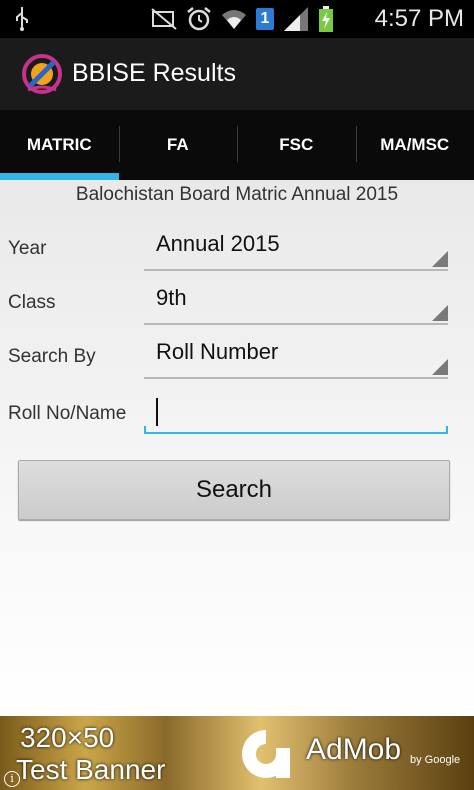 The width and height of the screenshot is (474, 790). I want to click on tab-label: MA/MSC, so click(415, 144).